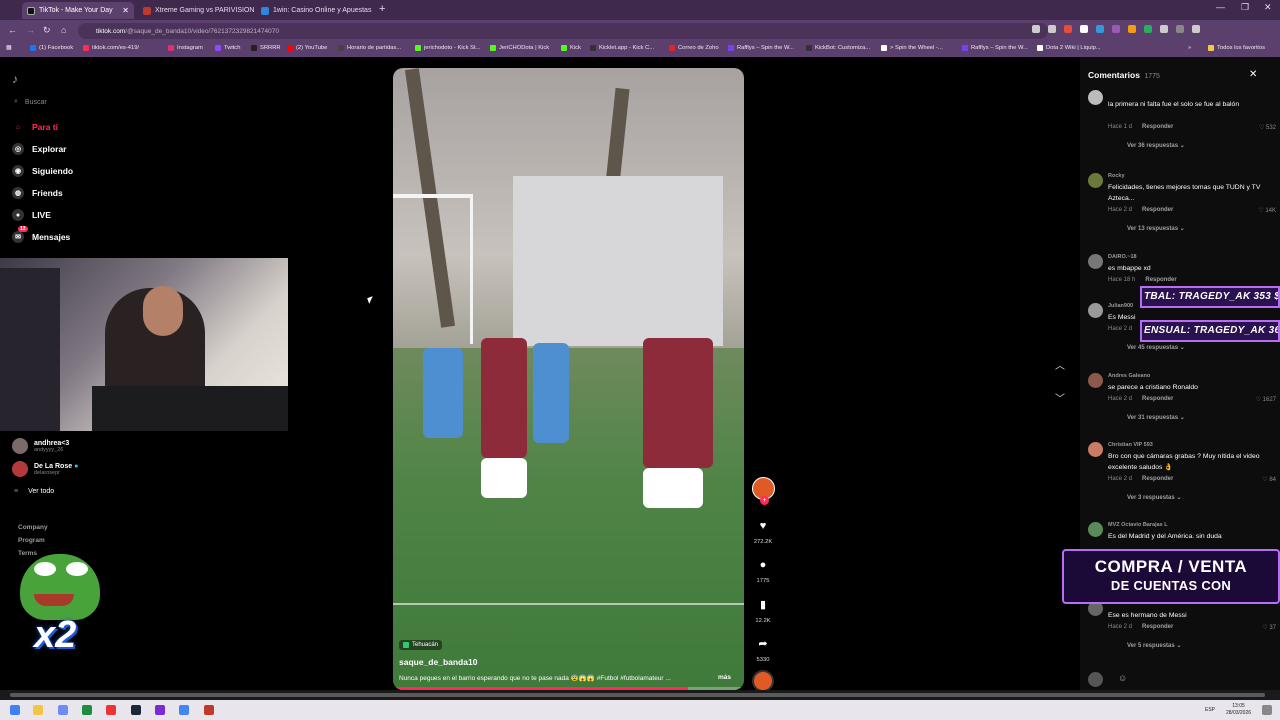 This screenshot has width=1280, height=720. Describe the element at coordinates (1122, 678) in the screenshot. I see `emoji-icon: ☺` at that location.